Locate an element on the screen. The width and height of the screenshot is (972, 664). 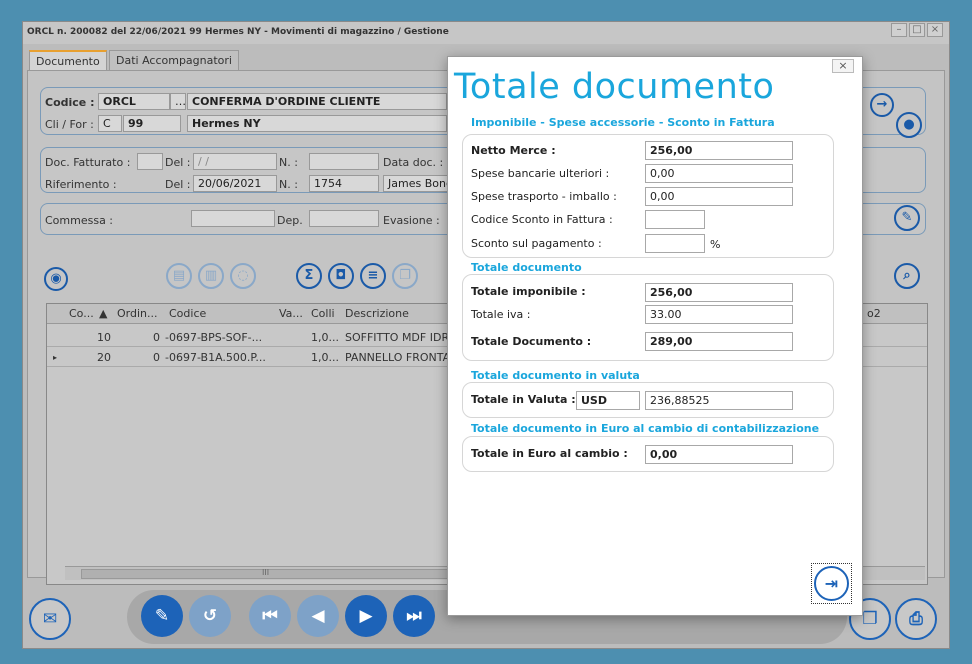
grid-remove-icon: ▥ is located at coordinates (211, 276).